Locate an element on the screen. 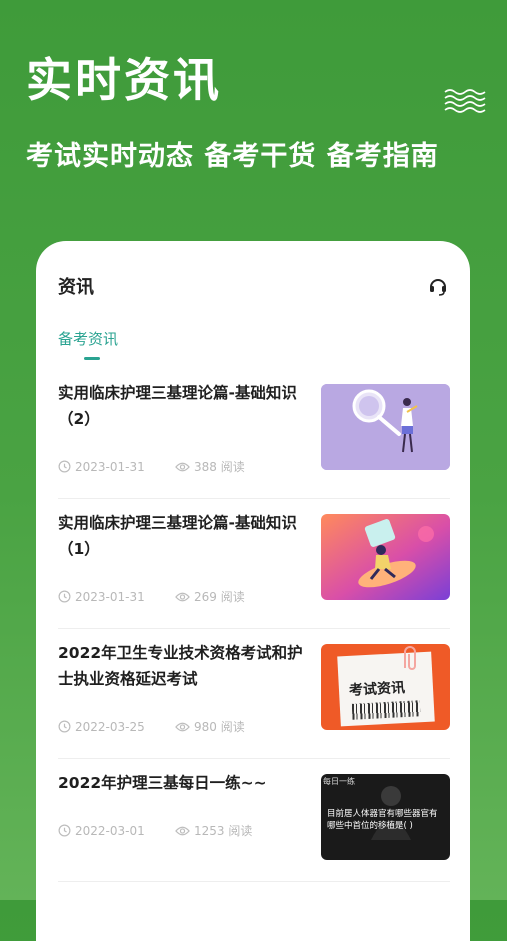 This screenshot has width=507, height=941. article-meta: 2022-03-01 1253 阅读 is located at coordinates (155, 830).